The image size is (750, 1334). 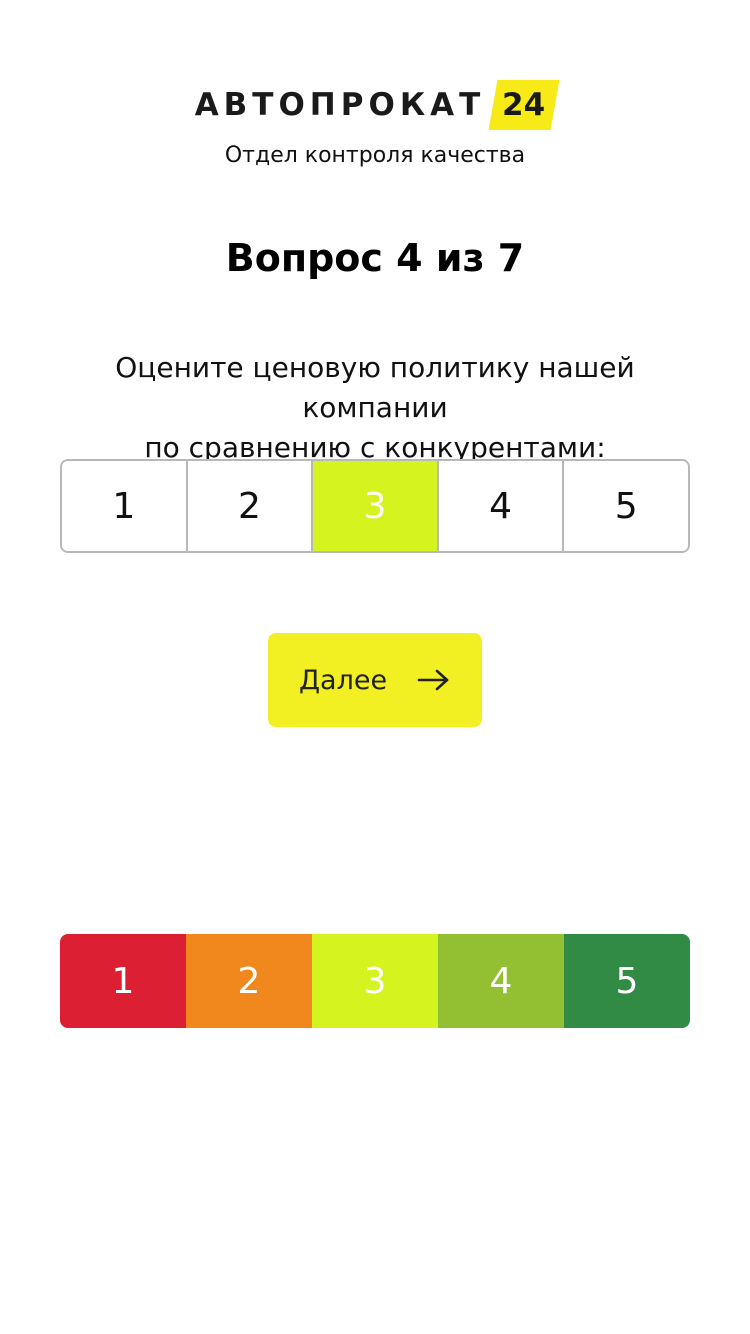 What do you see at coordinates (627, 981) in the screenshot?
I see `legend-cell-5: 5` at bounding box center [627, 981].